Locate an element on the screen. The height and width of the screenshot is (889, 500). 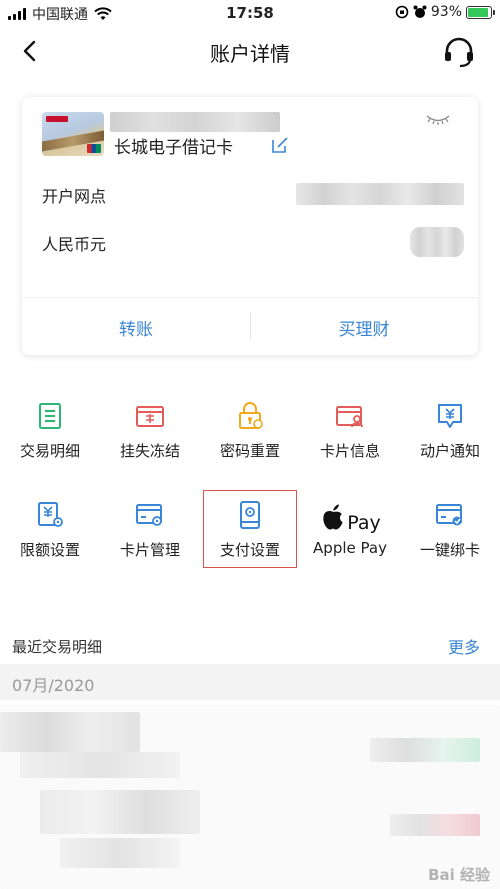
bind-card-label: 一键绑卡 is located at coordinates (449, 550).